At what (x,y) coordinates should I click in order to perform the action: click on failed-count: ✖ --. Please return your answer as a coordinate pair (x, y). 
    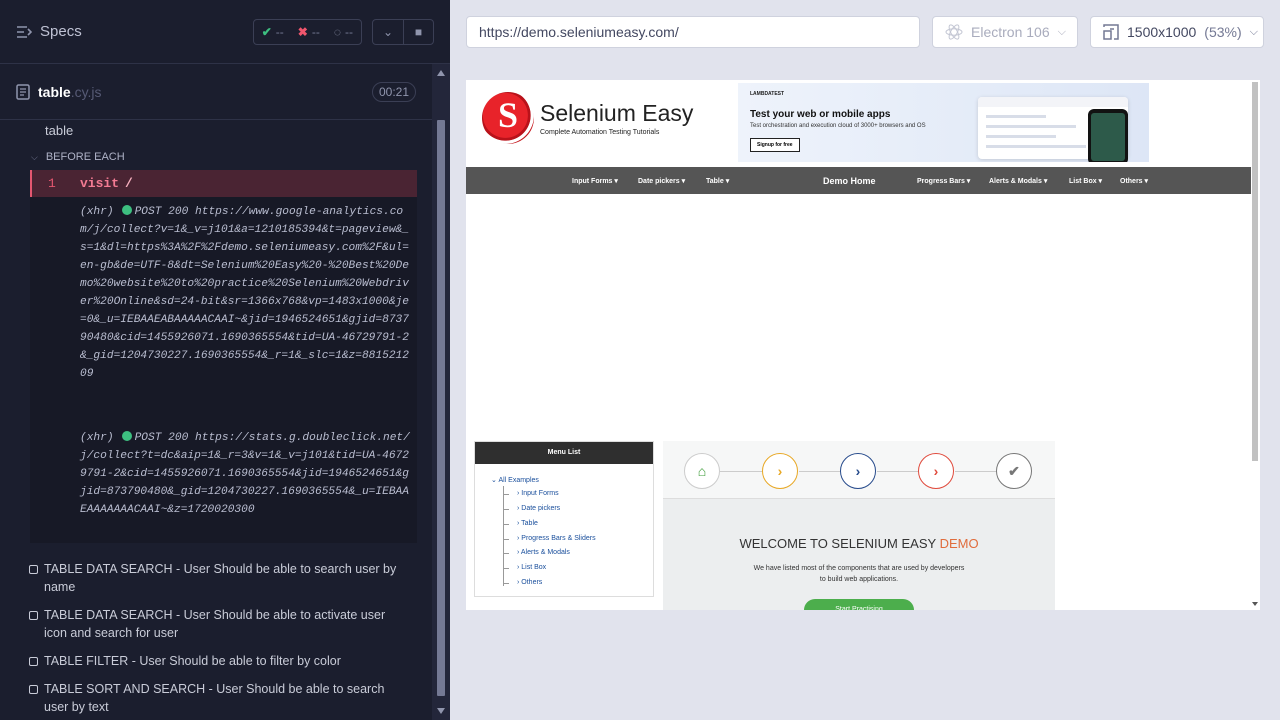
    Looking at the image, I should click on (308, 31).